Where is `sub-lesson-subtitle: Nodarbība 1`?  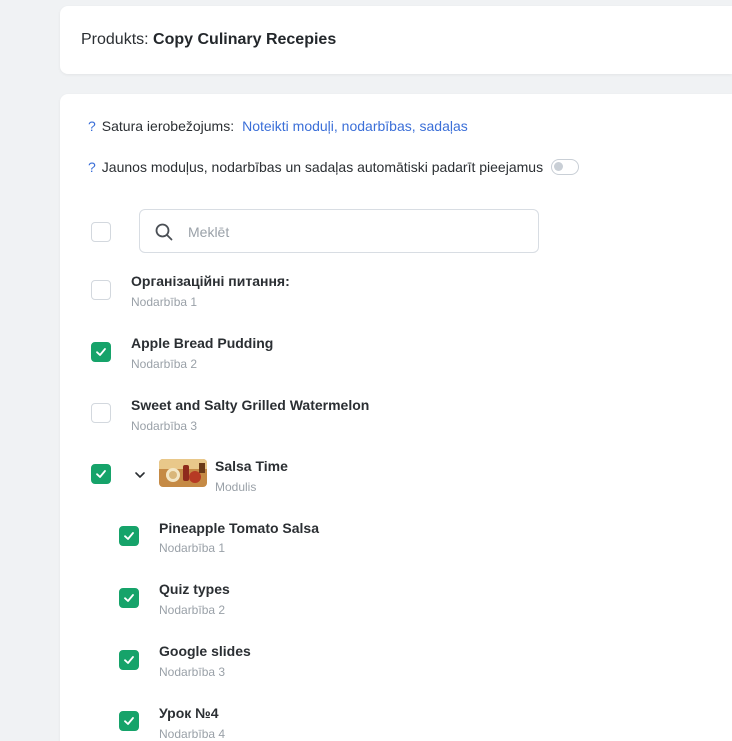 sub-lesson-subtitle: Nodarbība 1 is located at coordinates (192, 548).